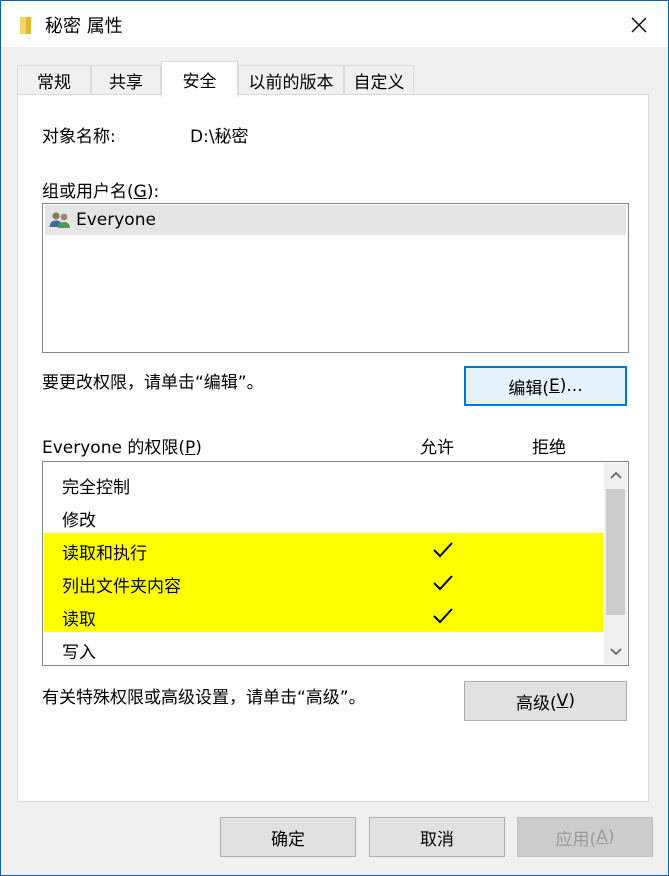  I want to click on edit-hint: 要更改权限，请单击“编辑”。, so click(153, 383).